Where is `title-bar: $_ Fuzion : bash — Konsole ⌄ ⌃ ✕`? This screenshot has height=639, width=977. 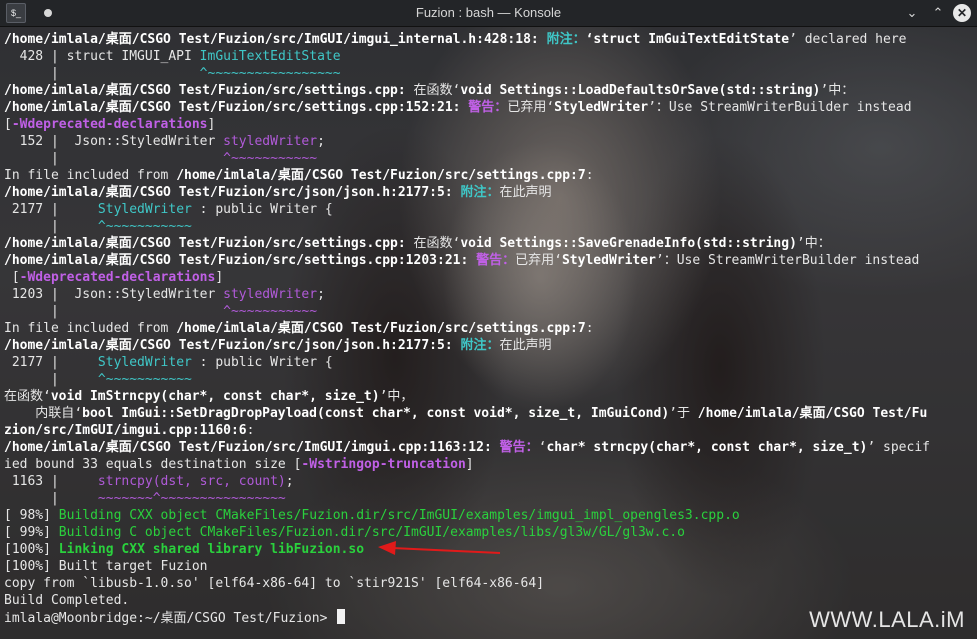
title-bar: $_ Fuzion : bash — Konsole ⌄ ⌃ ✕ is located at coordinates (488, 13).